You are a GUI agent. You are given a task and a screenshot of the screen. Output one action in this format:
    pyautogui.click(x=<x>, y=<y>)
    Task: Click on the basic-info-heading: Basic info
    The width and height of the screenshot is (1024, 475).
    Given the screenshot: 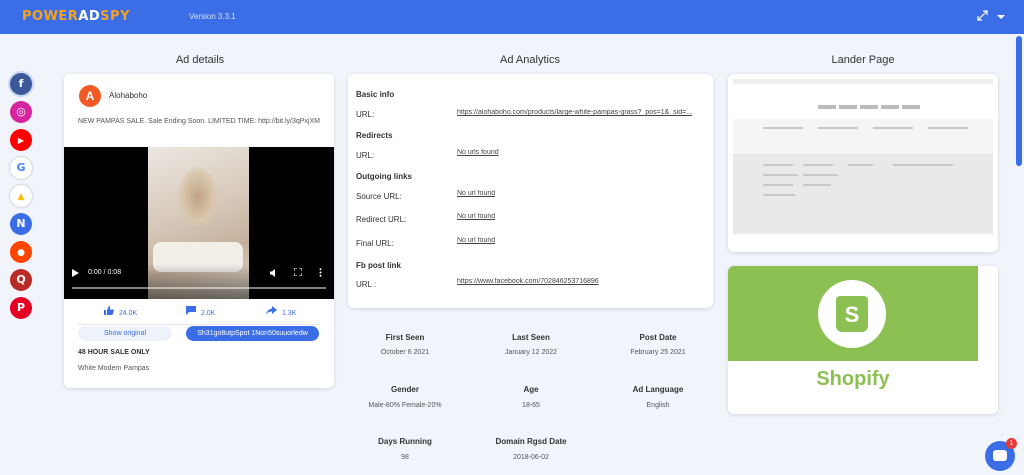 What is the action you would take?
    pyautogui.click(x=375, y=94)
    